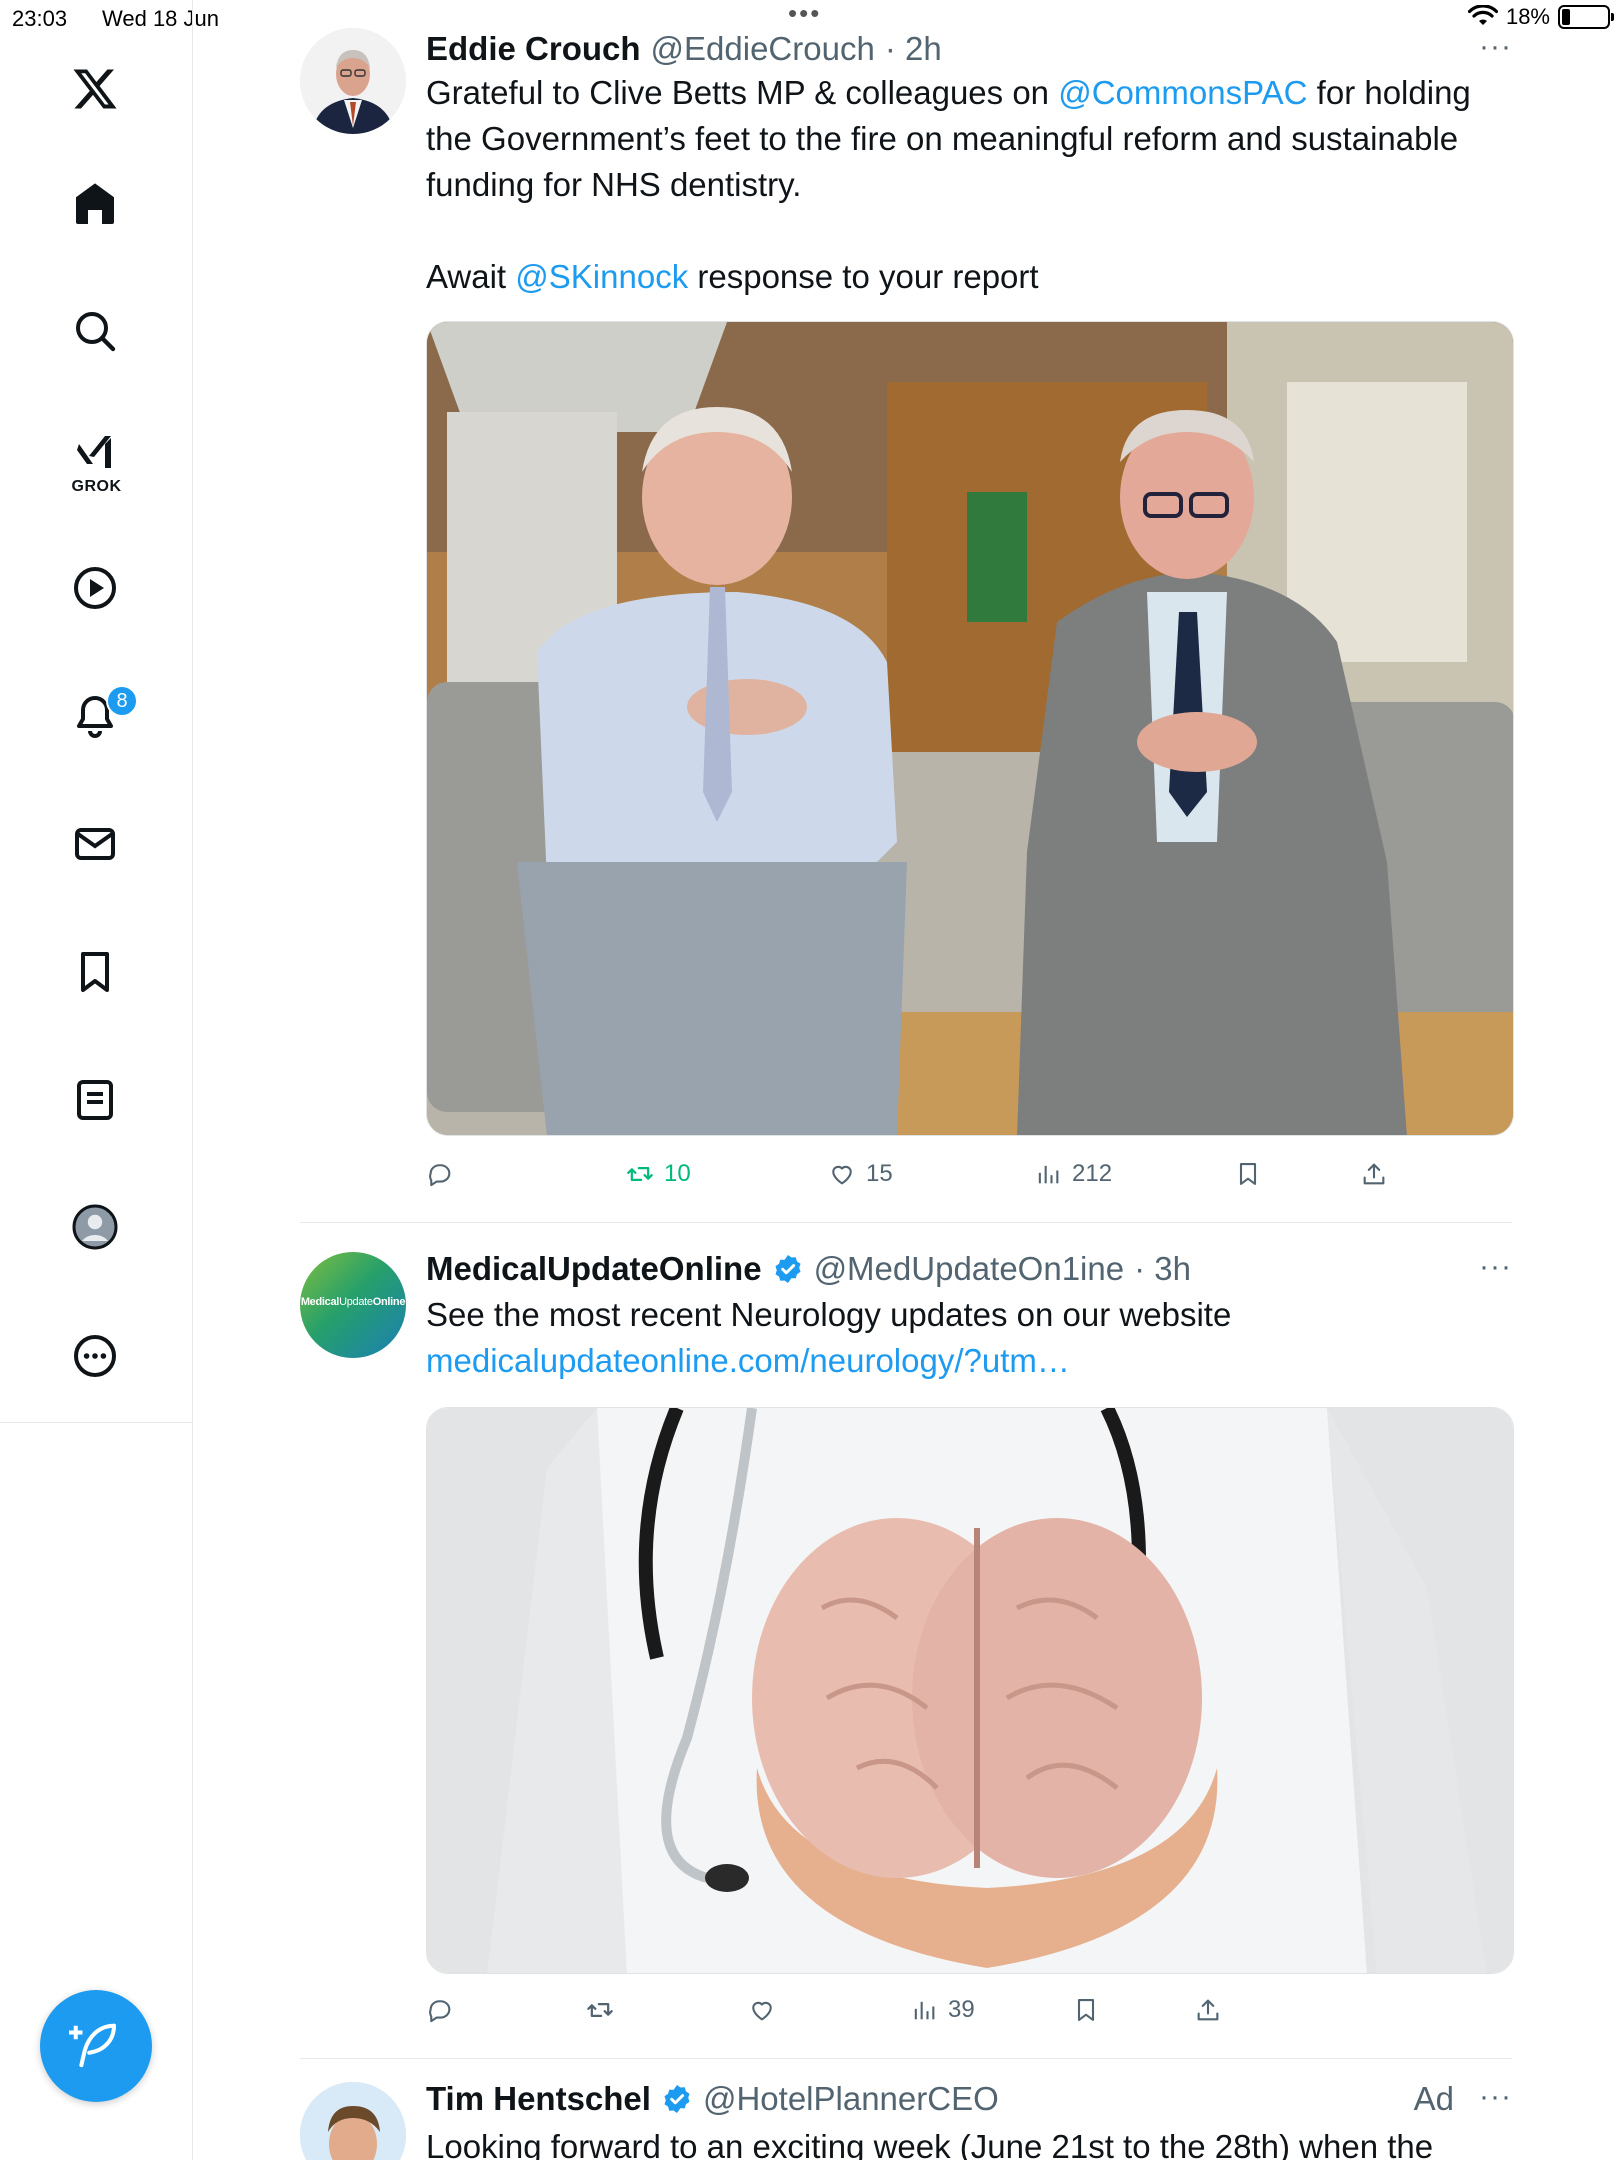 The width and height of the screenshot is (1620, 2160). Describe the element at coordinates (658, 1174) in the screenshot. I see `retweet-button: 10` at that location.